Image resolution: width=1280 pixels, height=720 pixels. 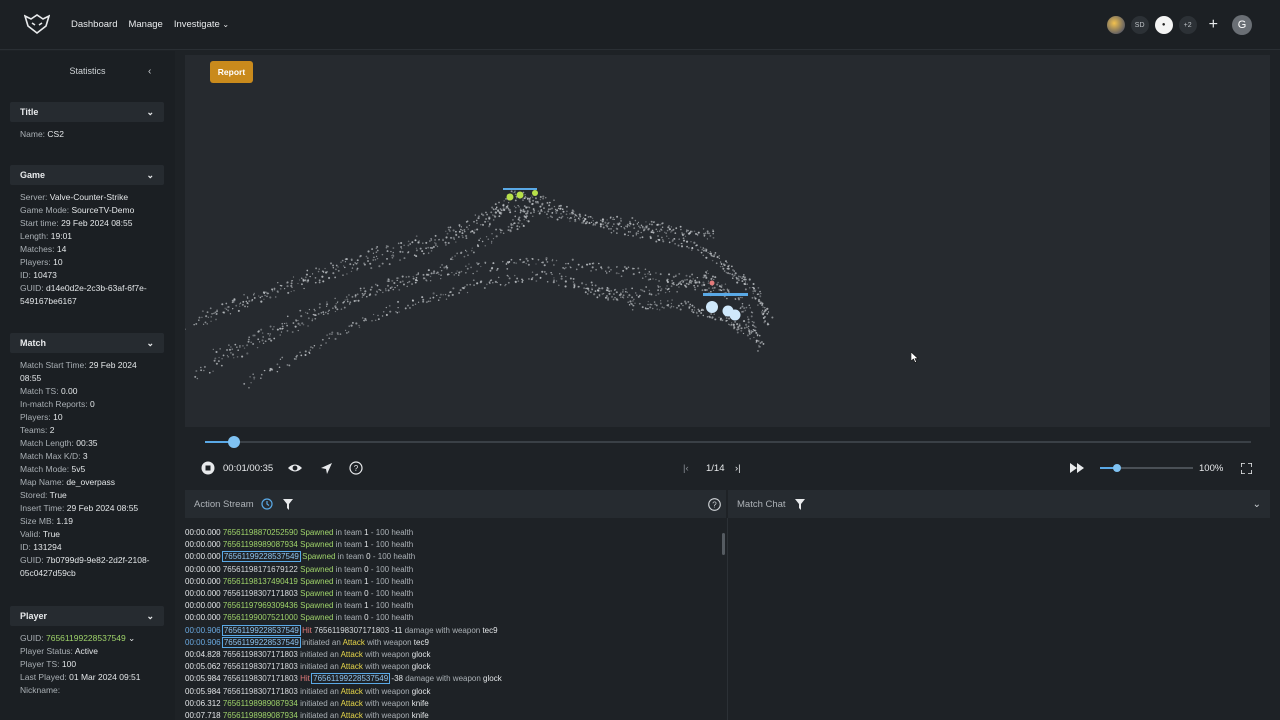 What do you see at coordinates (686, 468) in the screenshot?
I see `previous-match-button: |‹` at bounding box center [686, 468].